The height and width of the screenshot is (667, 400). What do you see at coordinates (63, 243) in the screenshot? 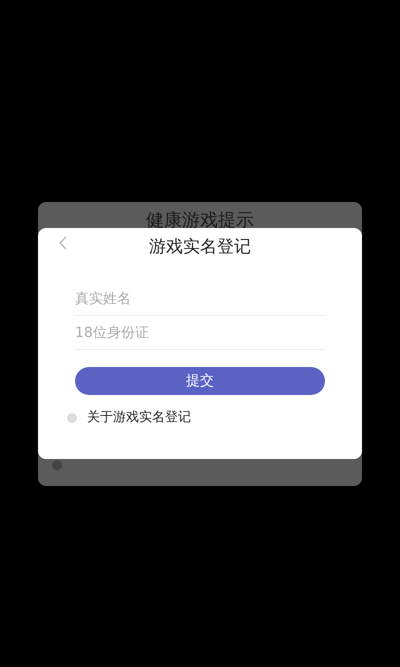
I see `back-icon` at bounding box center [63, 243].